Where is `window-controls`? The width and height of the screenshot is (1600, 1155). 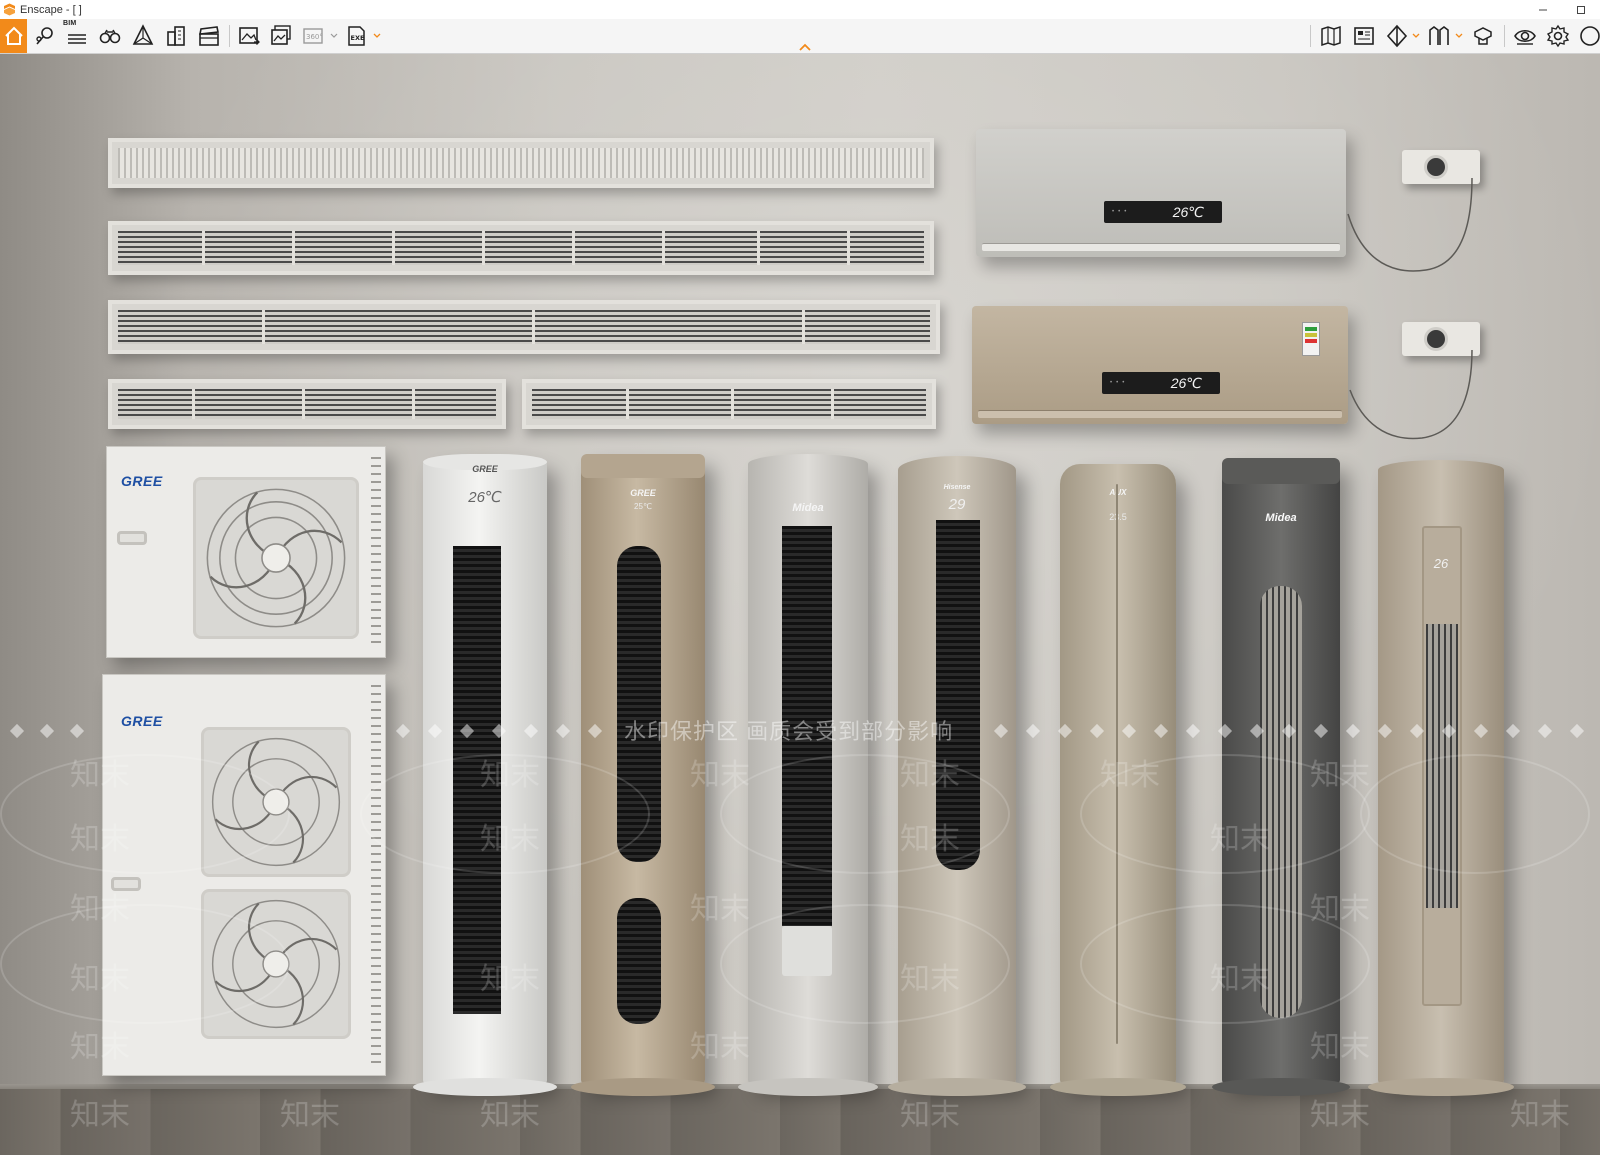 window-controls is located at coordinates (1562, 9).